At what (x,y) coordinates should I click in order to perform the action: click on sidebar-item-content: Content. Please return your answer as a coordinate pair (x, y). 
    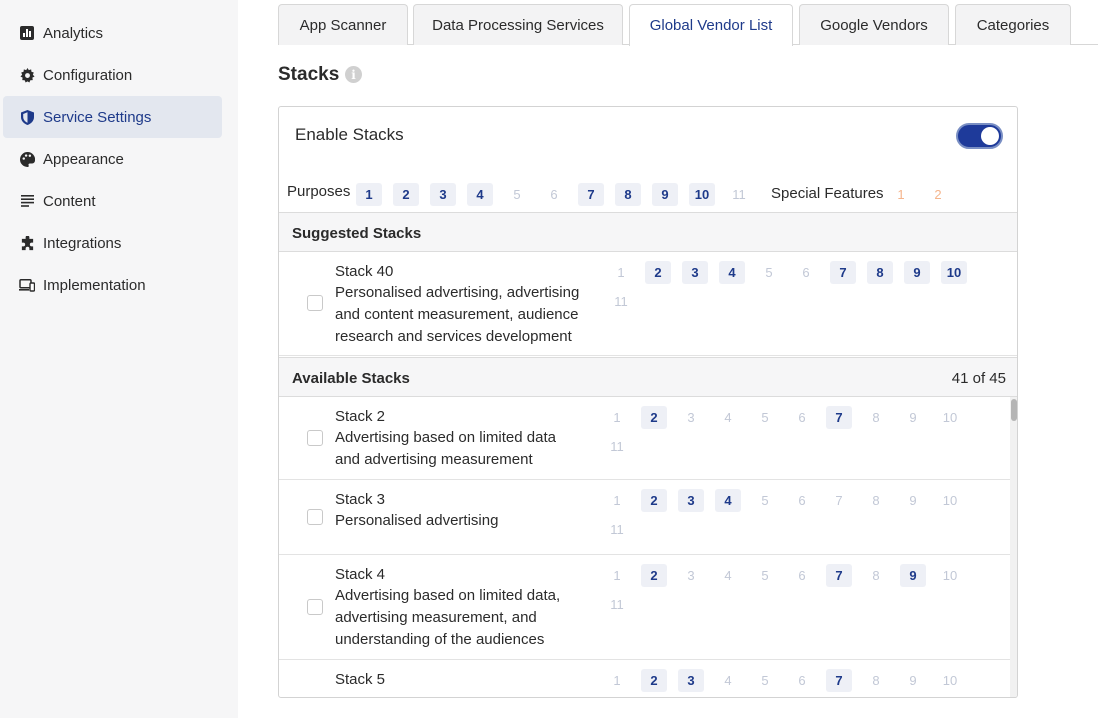
    Looking at the image, I should click on (112, 201).